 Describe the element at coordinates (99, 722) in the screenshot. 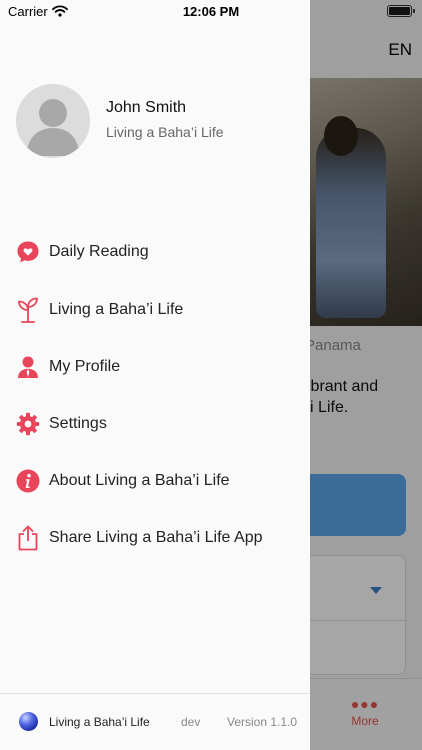

I see `footer-app-name: Living a Baha’i Life` at that location.